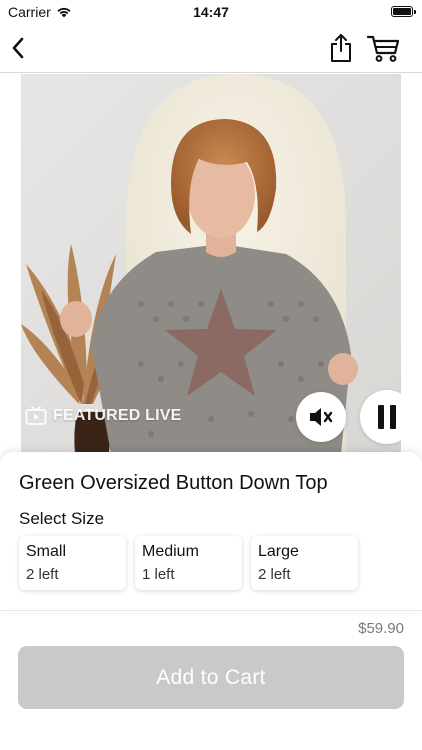 Image resolution: width=422 pixels, height=750 pixels. I want to click on size-name: Medium, so click(170, 551).